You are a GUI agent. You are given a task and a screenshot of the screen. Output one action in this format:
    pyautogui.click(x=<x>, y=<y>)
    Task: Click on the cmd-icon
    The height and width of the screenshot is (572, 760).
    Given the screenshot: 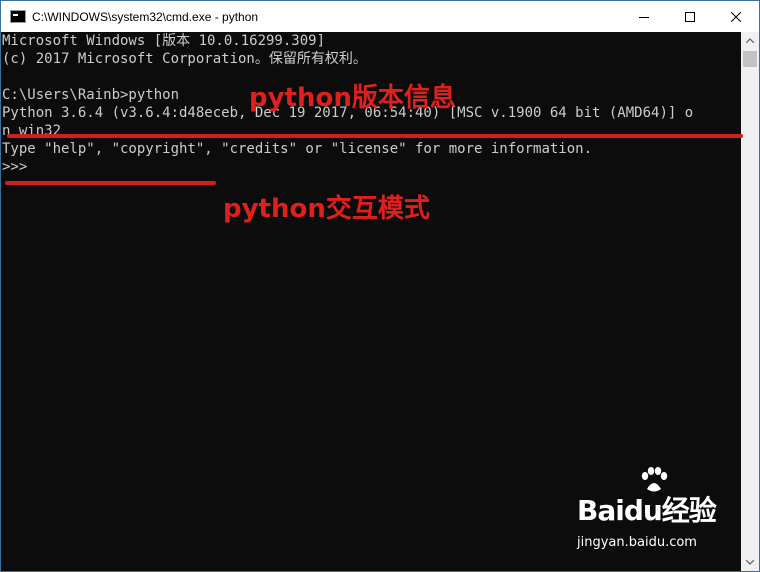 What is the action you would take?
    pyautogui.click(x=18, y=16)
    